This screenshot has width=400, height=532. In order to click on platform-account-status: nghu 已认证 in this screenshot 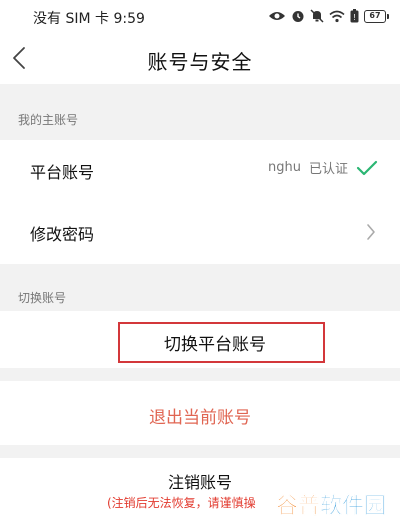, I will do `click(323, 167)`.